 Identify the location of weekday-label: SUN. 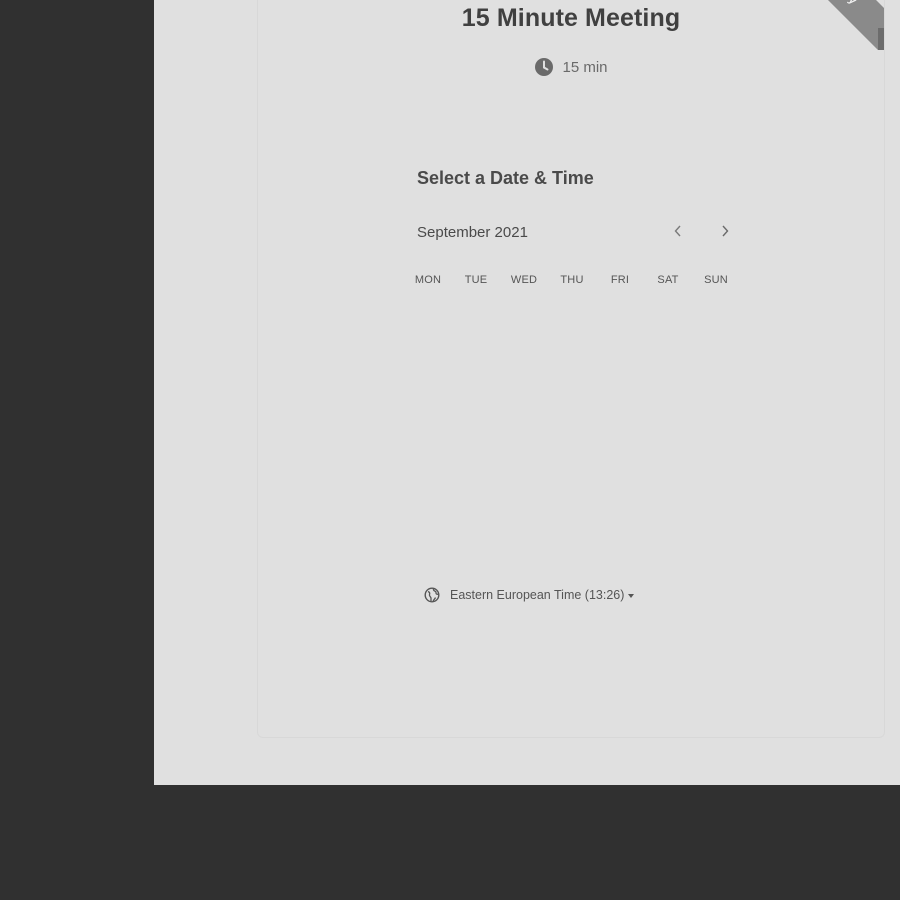
(716, 280).